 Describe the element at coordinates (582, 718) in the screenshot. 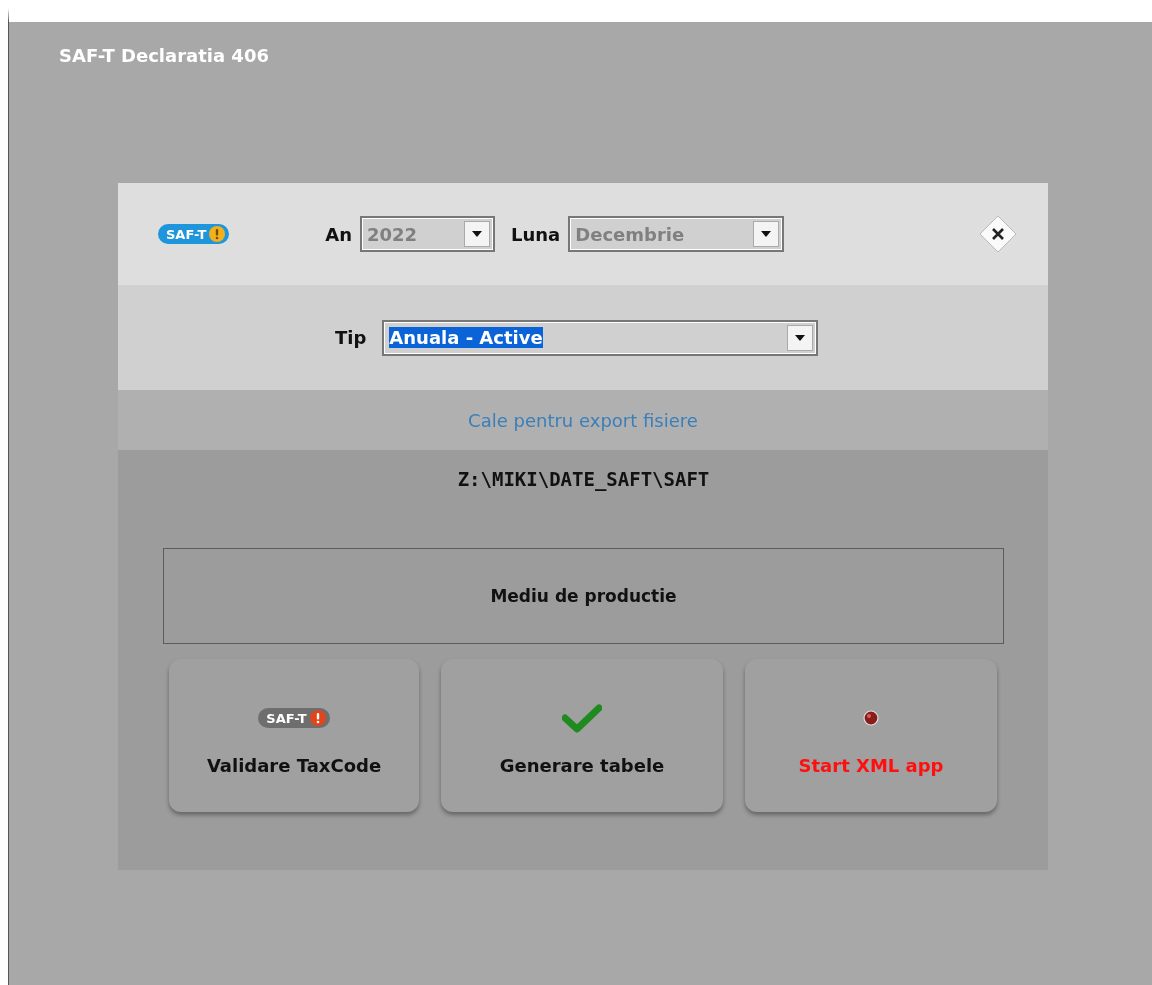

I see `checkmark-icon` at that location.